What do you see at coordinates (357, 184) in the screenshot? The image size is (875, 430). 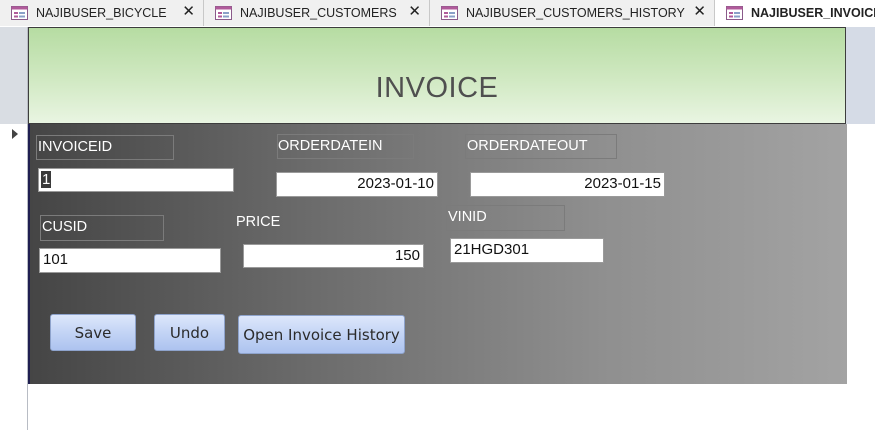 I see `orderdatein-field: 2023-01-10` at bounding box center [357, 184].